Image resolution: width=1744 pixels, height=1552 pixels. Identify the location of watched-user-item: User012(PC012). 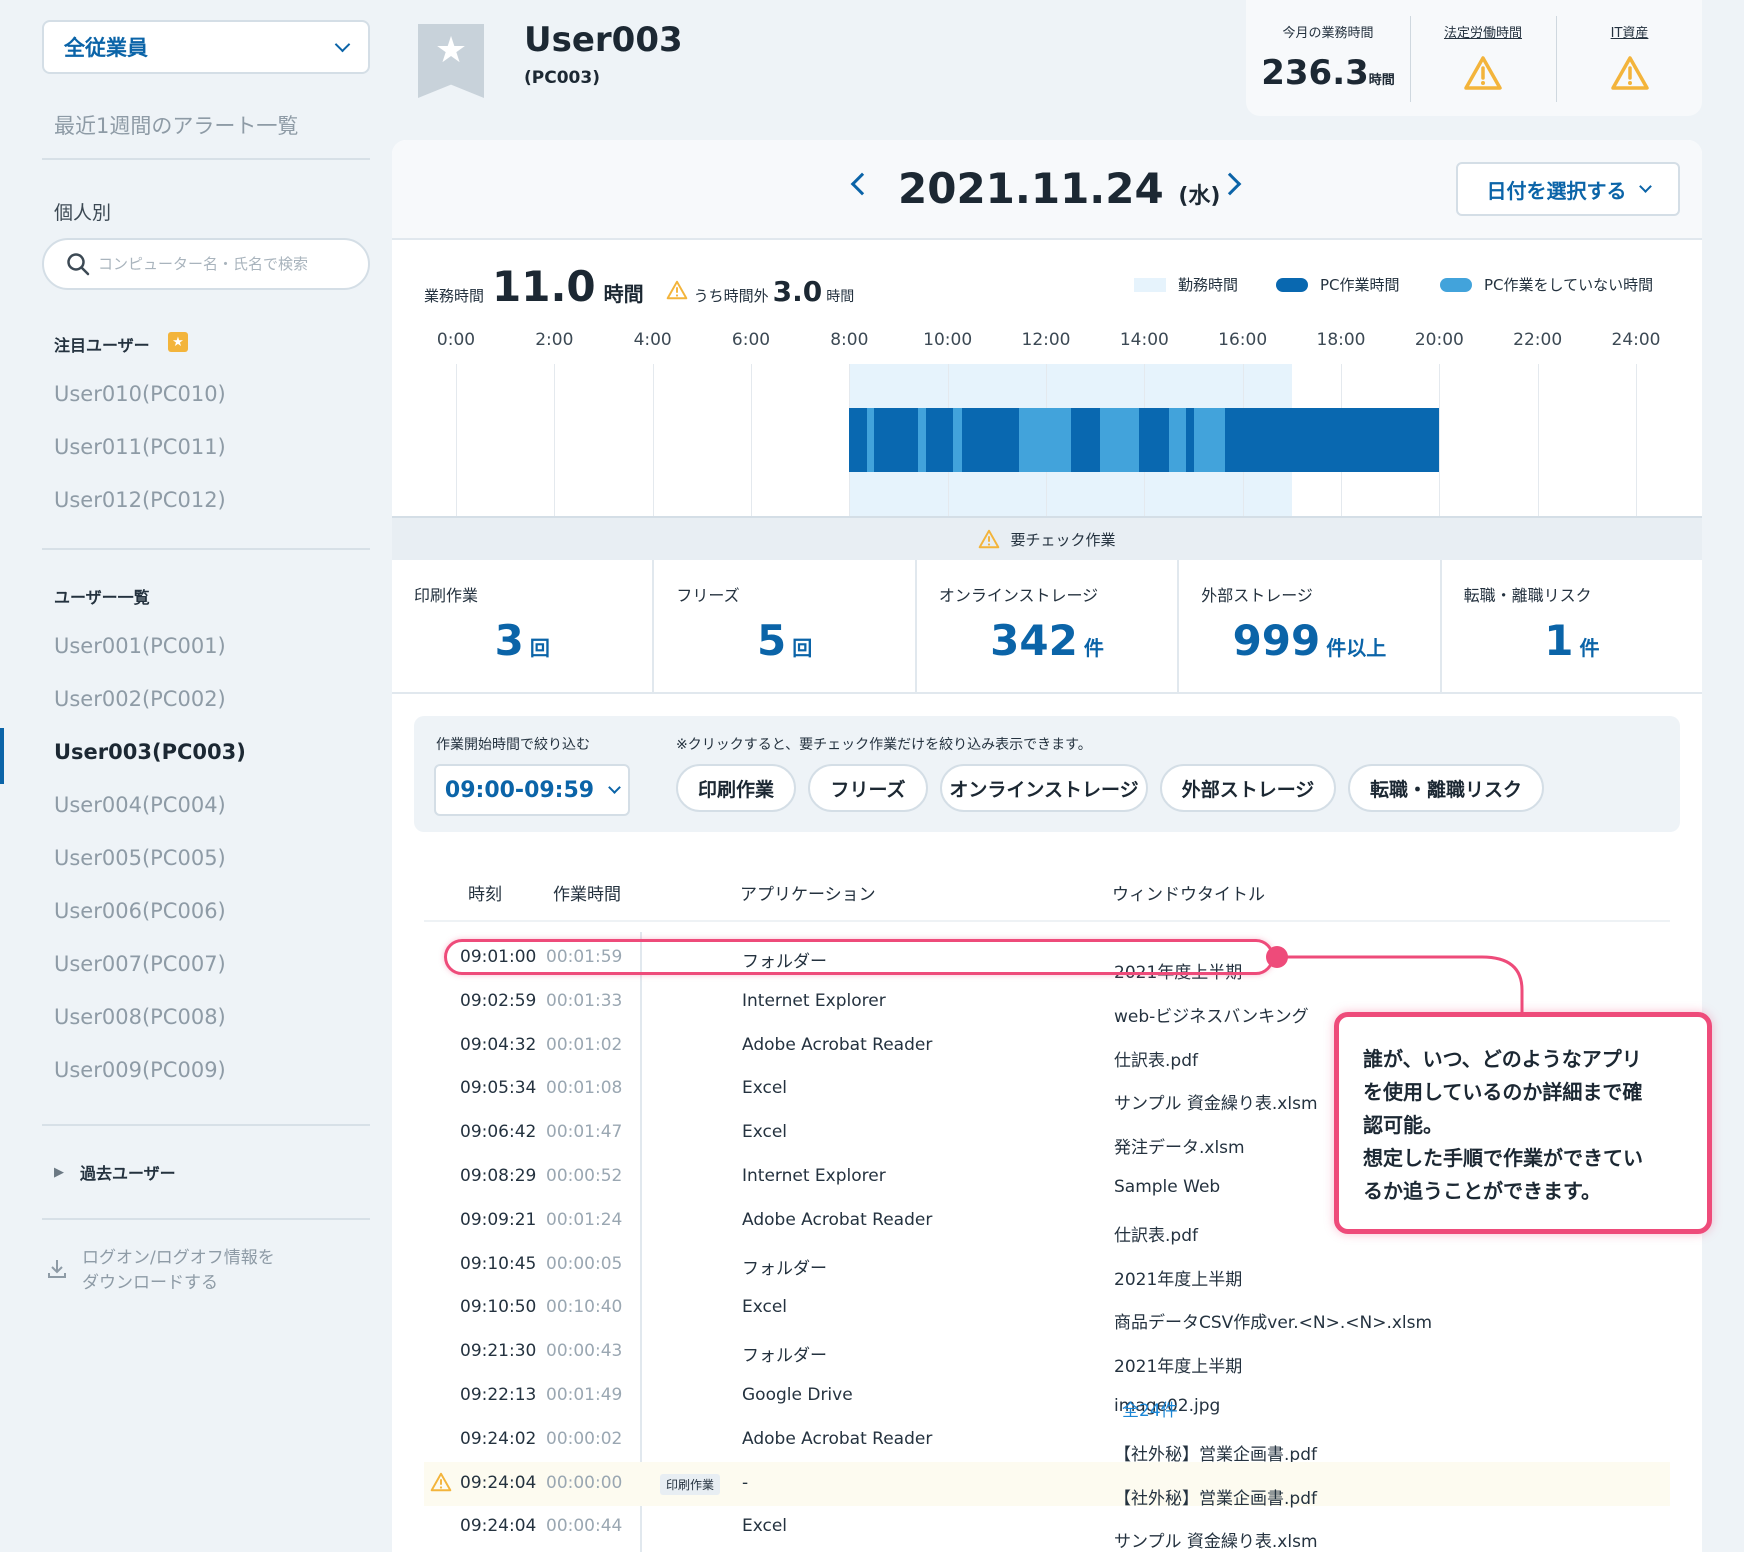
(140, 500).